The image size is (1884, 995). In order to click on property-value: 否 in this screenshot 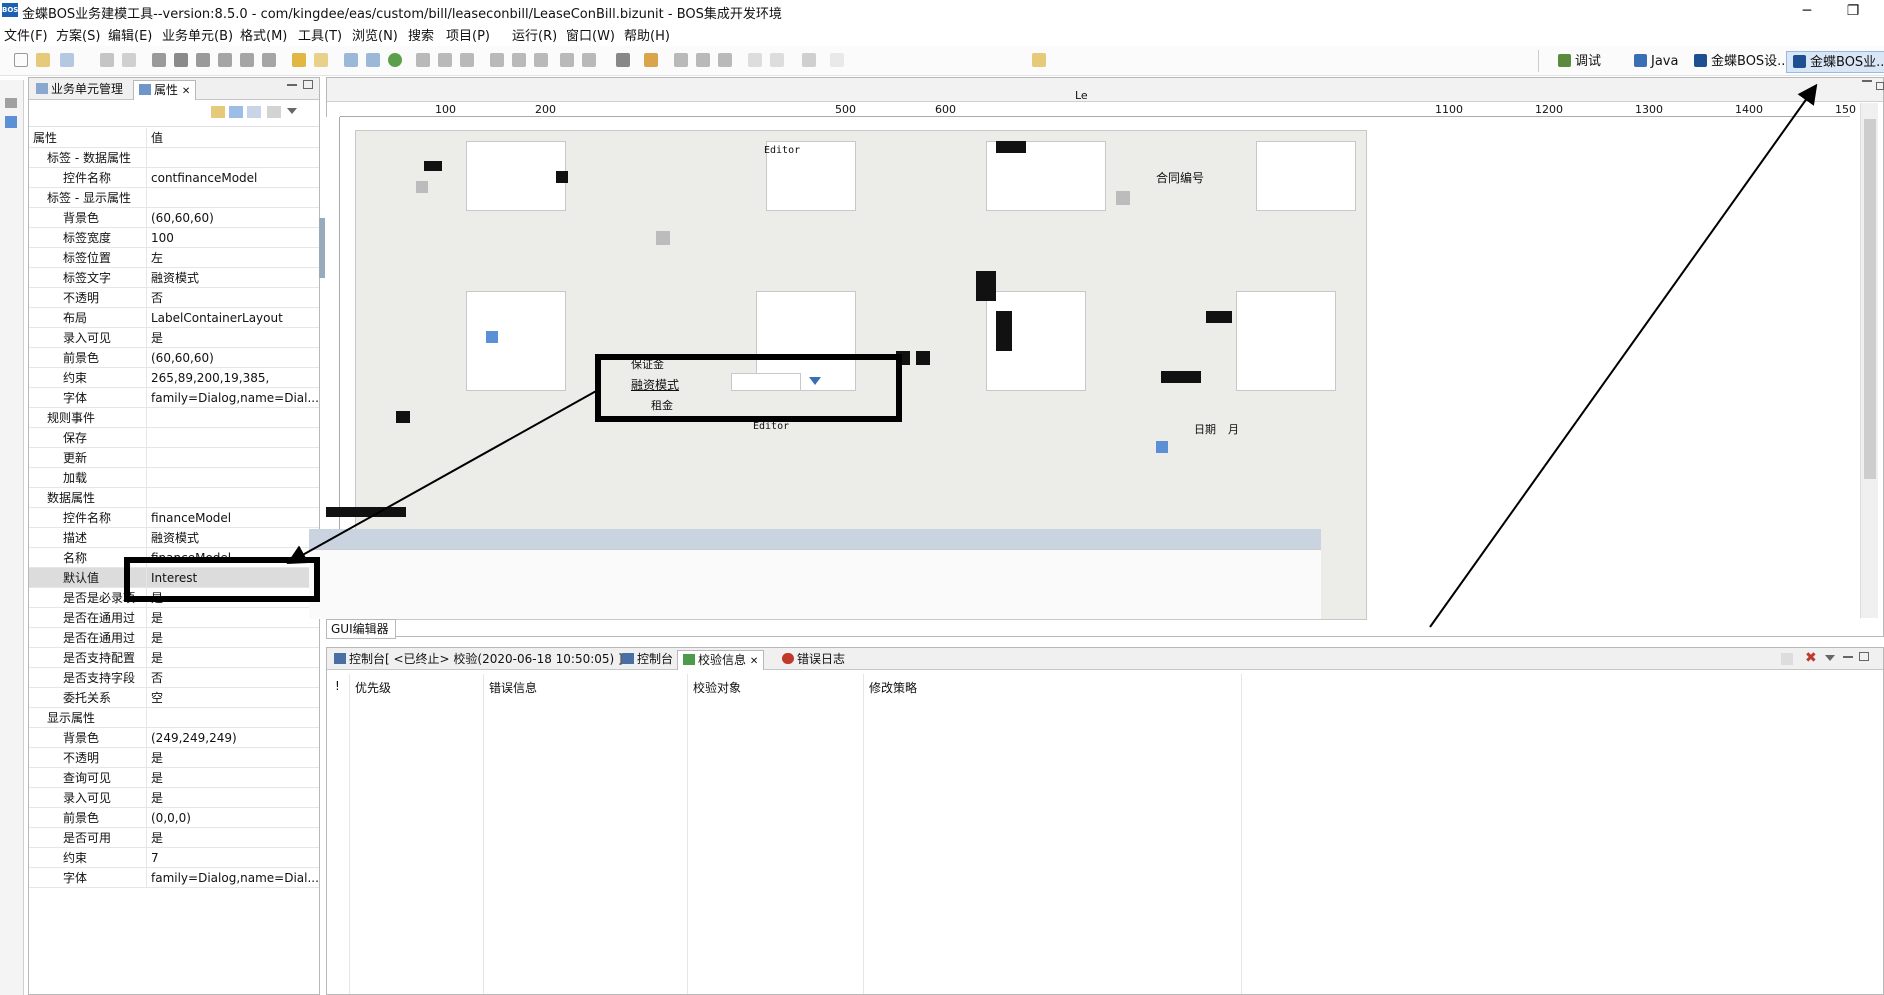, I will do `click(235, 678)`.